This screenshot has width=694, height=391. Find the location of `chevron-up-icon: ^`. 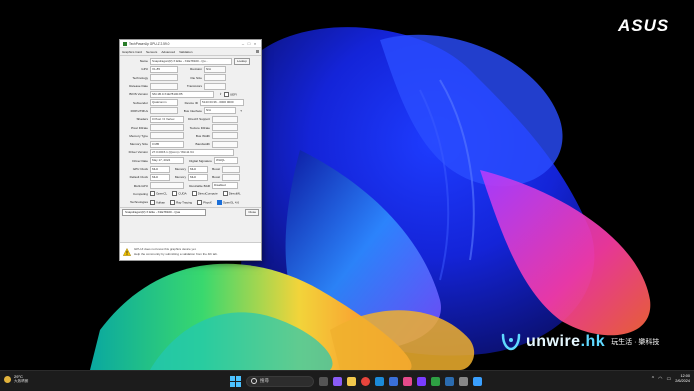

chevron-up-icon: ^ is located at coordinates (653, 379).